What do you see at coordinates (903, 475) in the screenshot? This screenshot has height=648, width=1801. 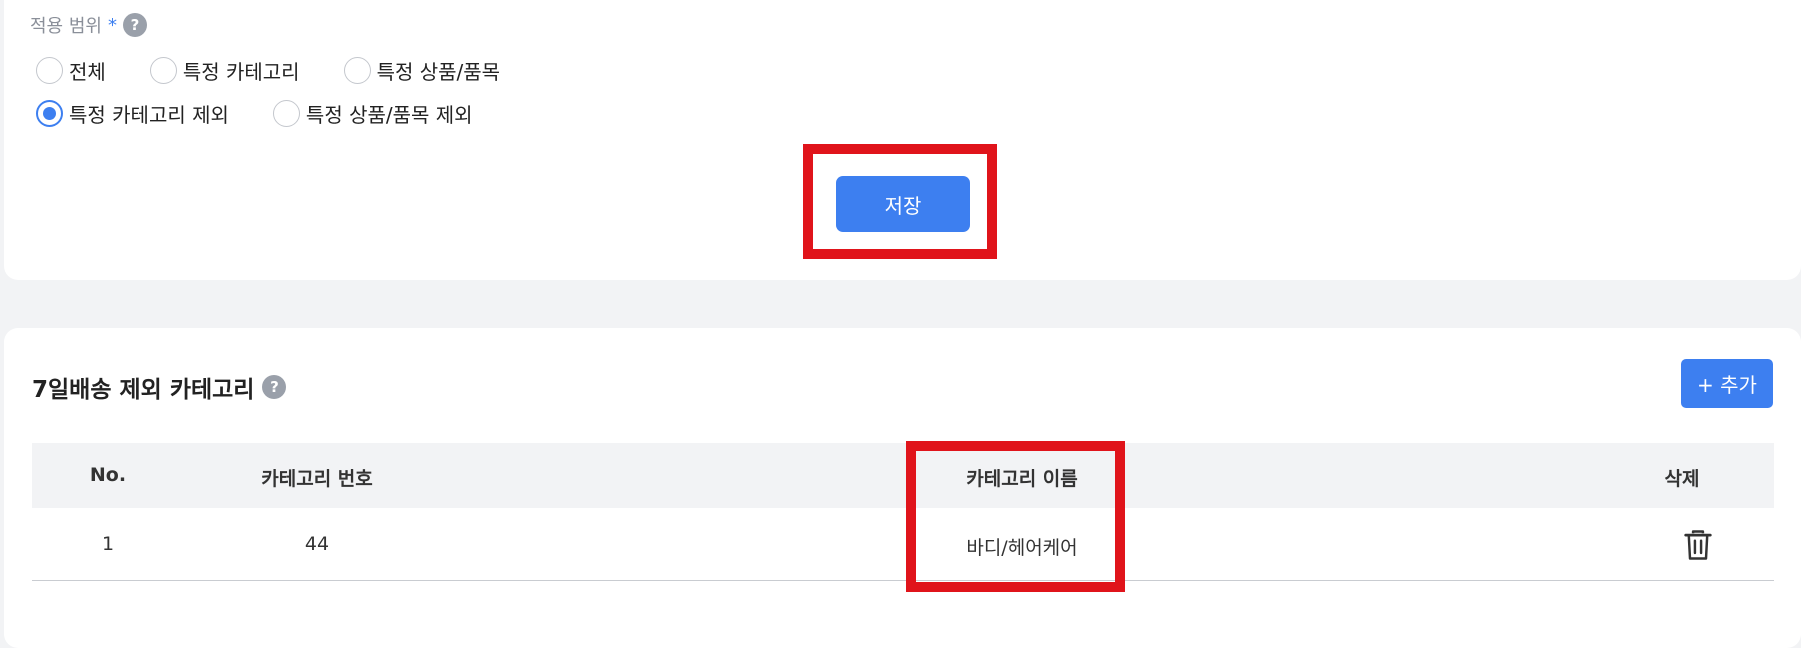 I see `table-header: No. 카테고리 번호 카테고리 이름 삭제` at bounding box center [903, 475].